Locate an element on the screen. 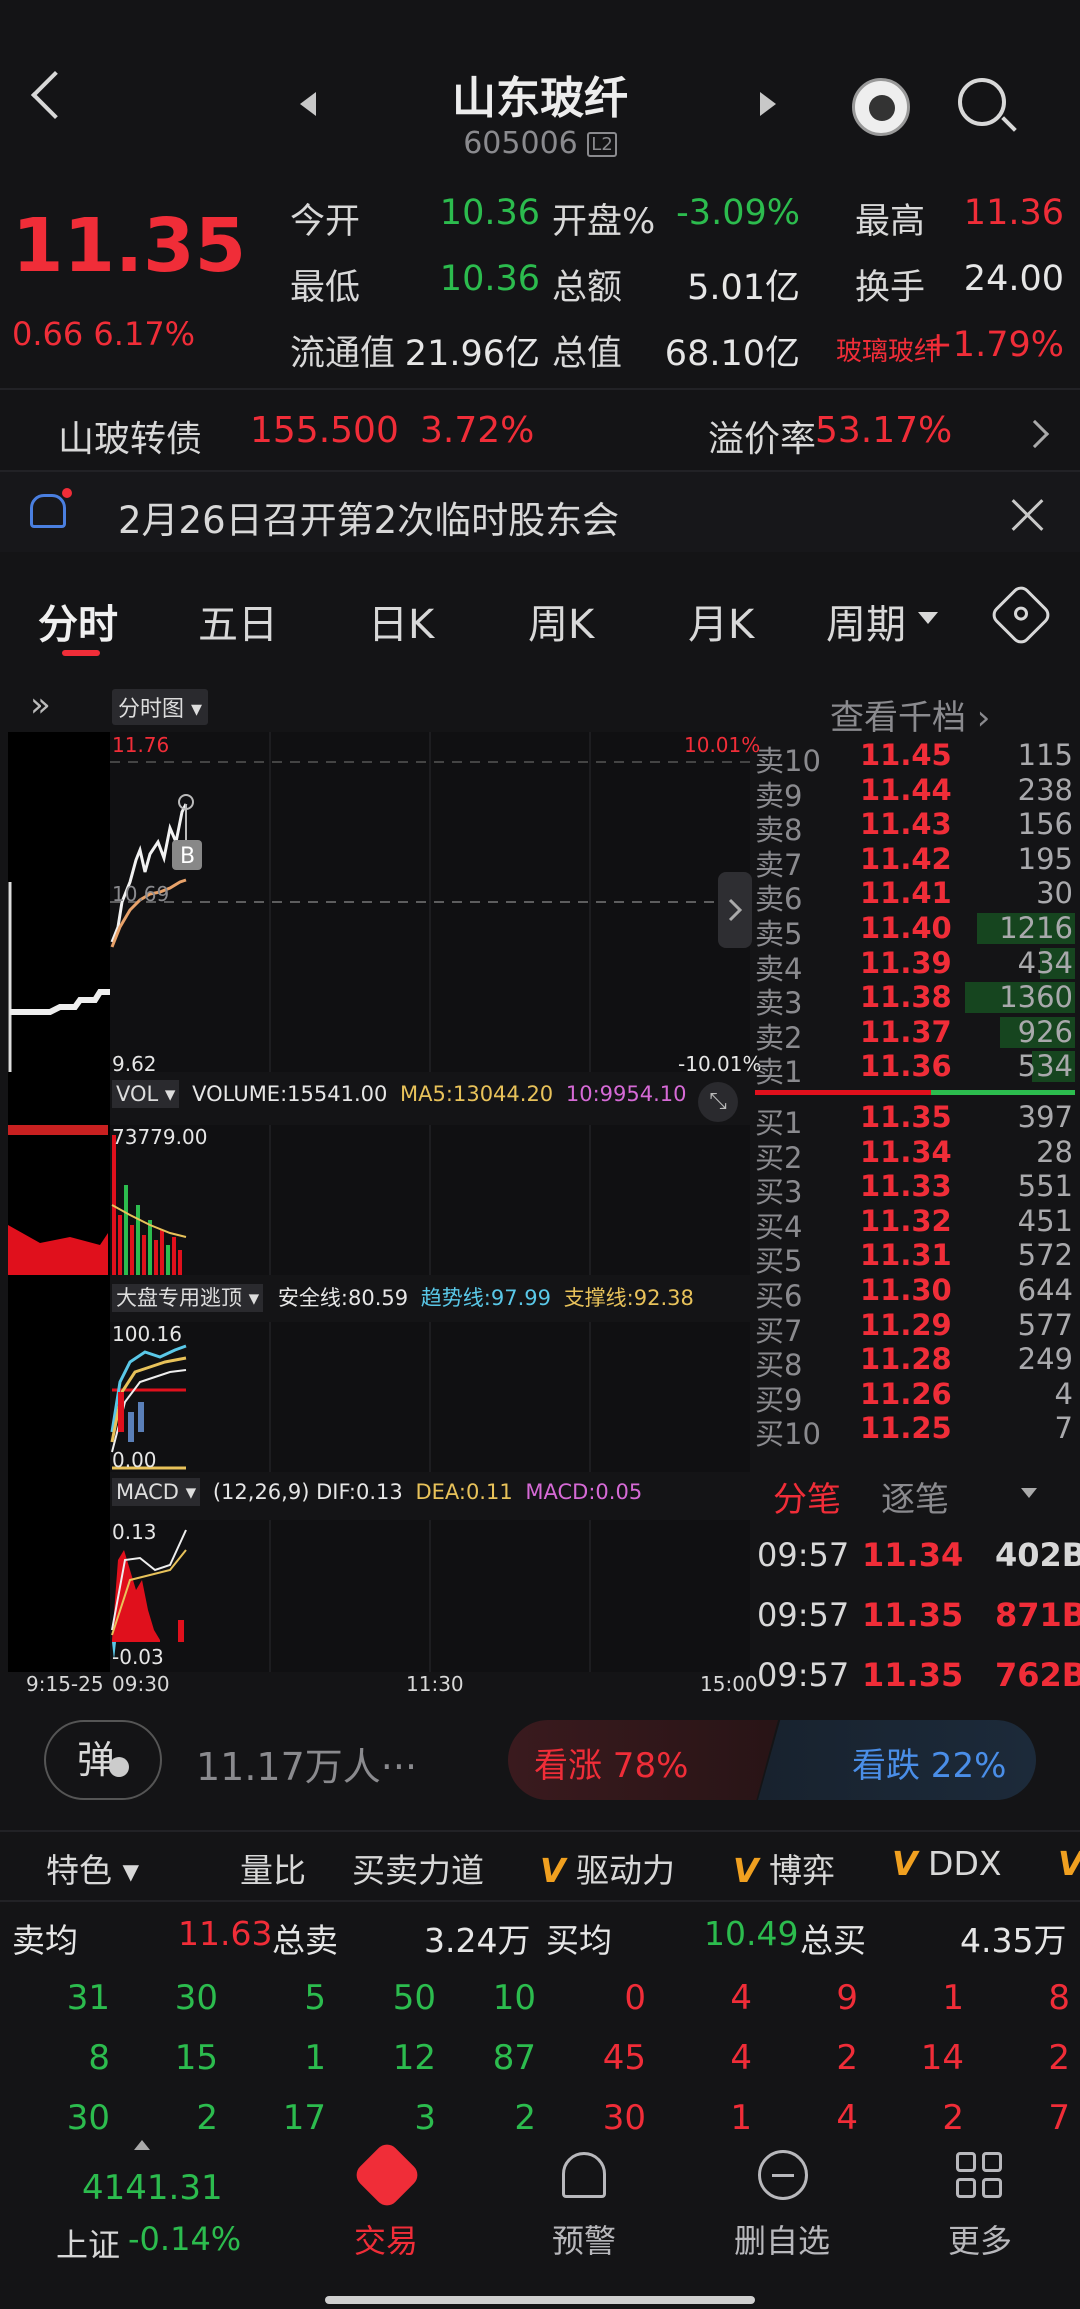 The height and width of the screenshot is (2309, 1080). chart-mode-select: 分时图 ▾ is located at coordinates (160, 707).